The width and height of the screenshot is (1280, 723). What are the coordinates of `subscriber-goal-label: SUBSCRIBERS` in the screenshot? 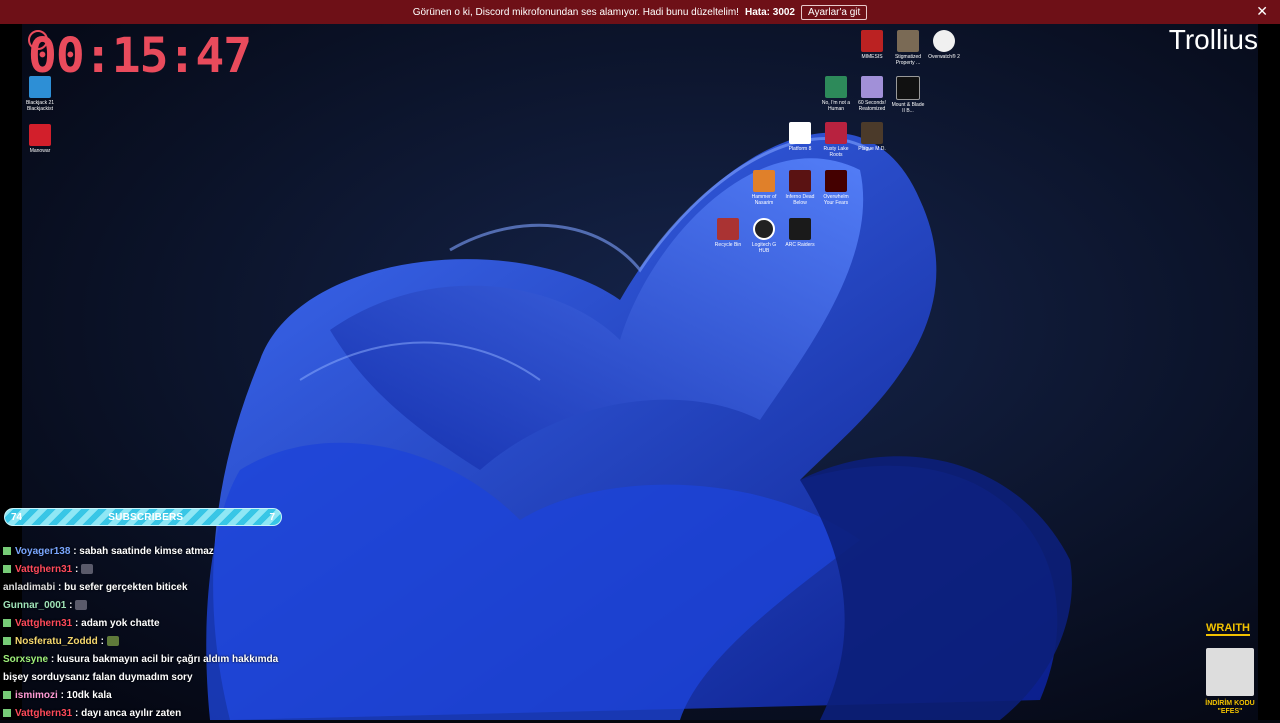 It's located at (146, 517).